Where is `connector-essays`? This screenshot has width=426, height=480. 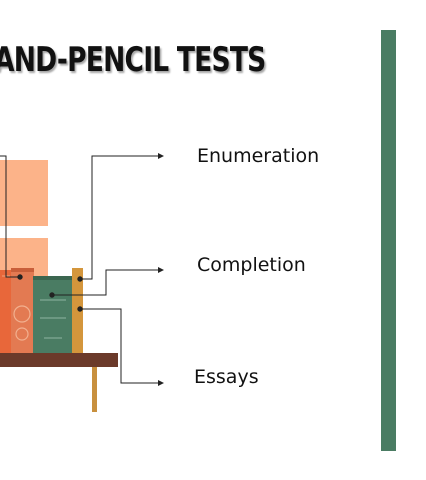 connector-essays is located at coordinates (120, 346).